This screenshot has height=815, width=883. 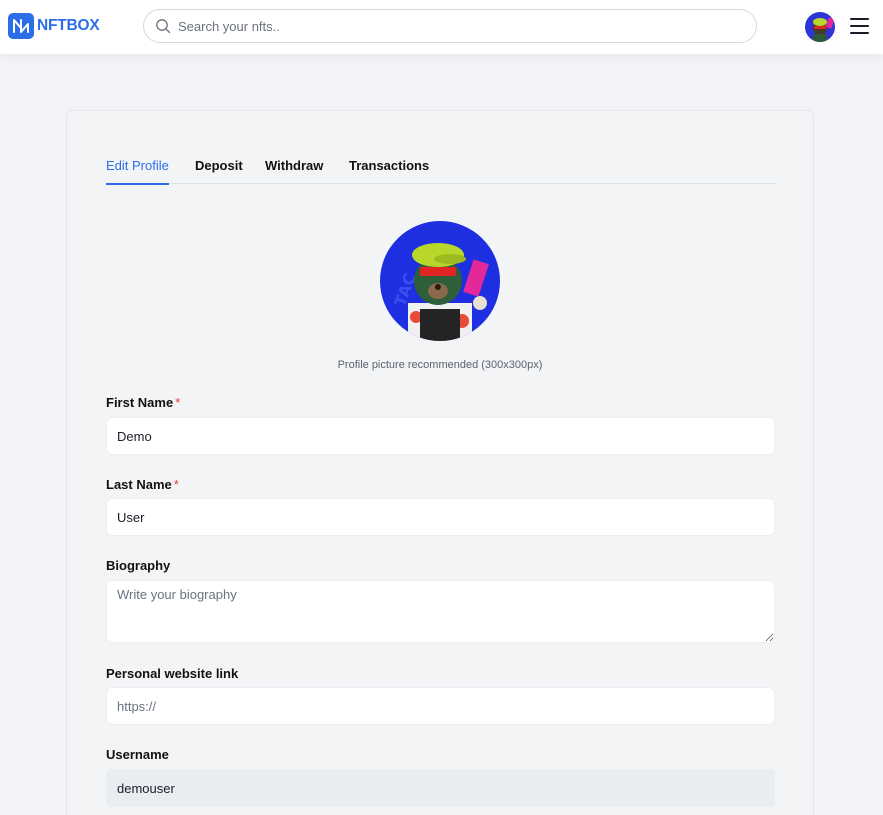 What do you see at coordinates (219, 171) in the screenshot?
I see `tab-deposit: Deposit` at bounding box center [219, 171].